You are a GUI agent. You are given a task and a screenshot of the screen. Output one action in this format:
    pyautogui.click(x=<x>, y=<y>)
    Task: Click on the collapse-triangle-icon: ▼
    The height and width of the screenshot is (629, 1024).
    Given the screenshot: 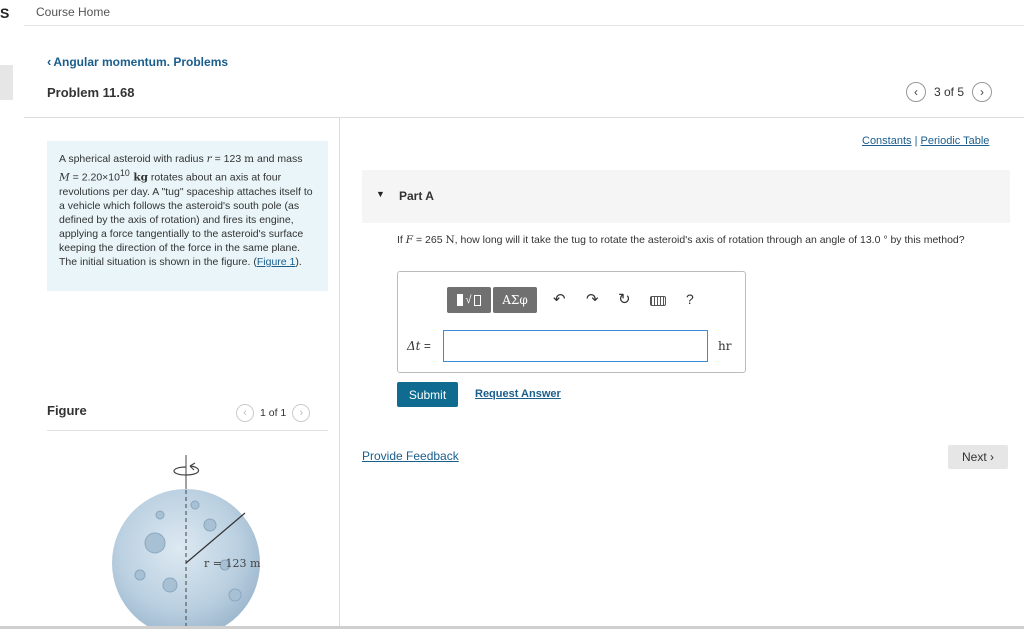 What is the action you would take?
    pyautogui.click(x=380, y=194)
    